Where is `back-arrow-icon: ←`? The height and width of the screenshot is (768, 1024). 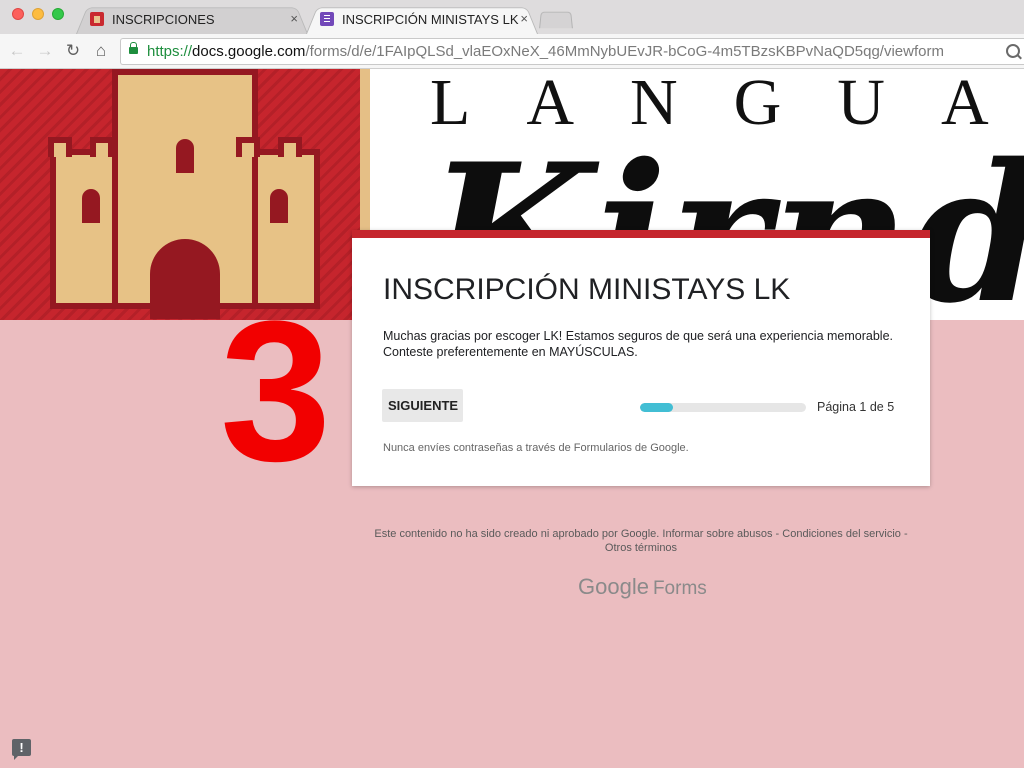
back-arrow-icon: ← is located at coordinates (17, 51).